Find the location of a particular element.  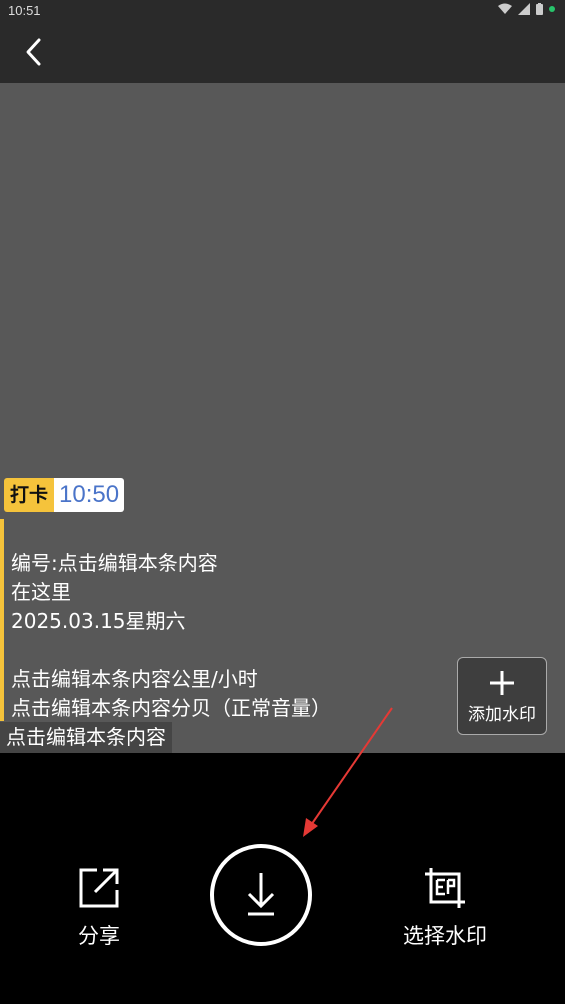

wifi-icon is located at coordinates (505, 8).